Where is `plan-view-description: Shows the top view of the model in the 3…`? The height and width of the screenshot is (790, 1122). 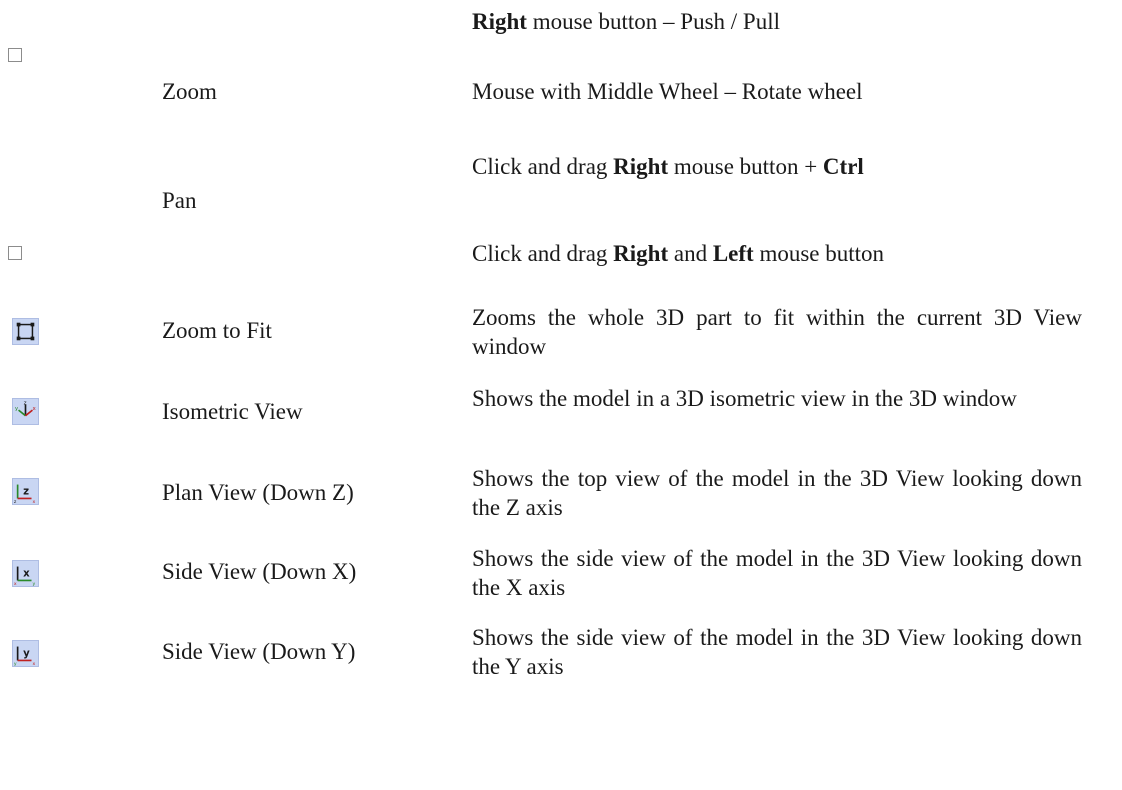
plan-view-description: Shows the top view of the model in the 3… is located at coordinates (777, 493).